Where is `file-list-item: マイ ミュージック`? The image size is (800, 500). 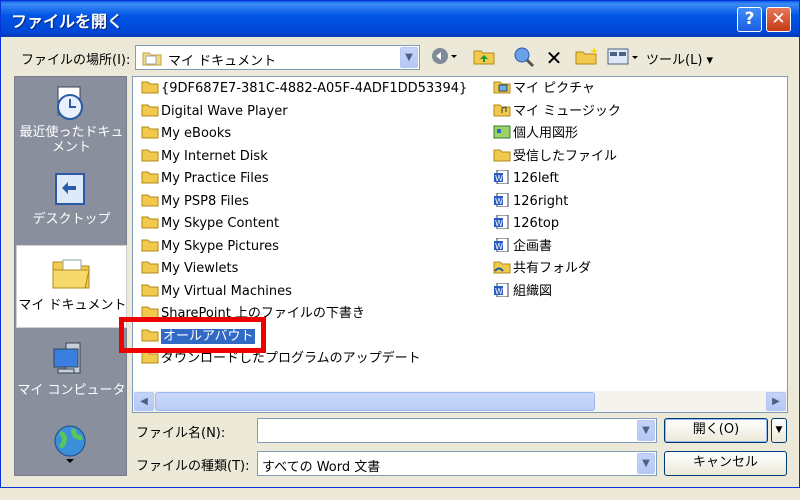 file-list-item: マイ ミュージック is located at coordinates (557, 112).